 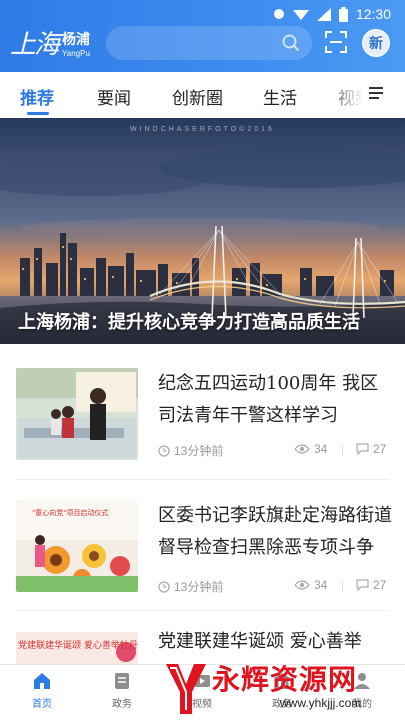 What do you see at coordinates (189, 322) in the screenshot?
I see `hero-title: 上海杨浦：提升核心竞争力打造高品质生活` at bounding box center [189, 322].